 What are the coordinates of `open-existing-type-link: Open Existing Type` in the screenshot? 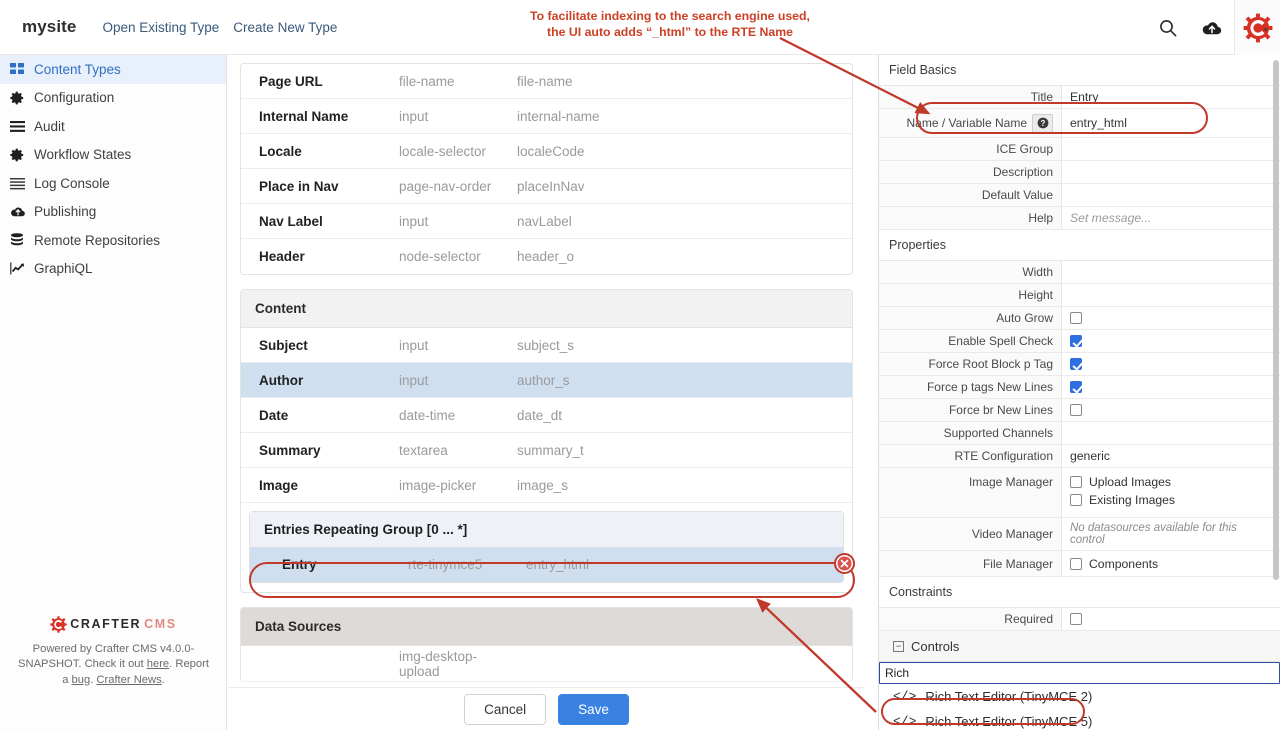 It's located at (160, 27).